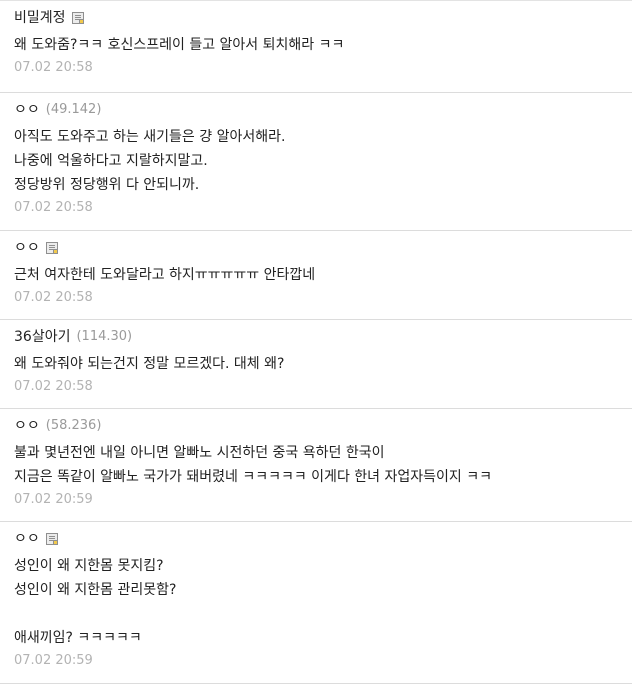  Describe the element at coordinates (95, 590) in the screenshot. I see `comment-text-line: 성인이 왜 지한몸 관리못함?` at that location.